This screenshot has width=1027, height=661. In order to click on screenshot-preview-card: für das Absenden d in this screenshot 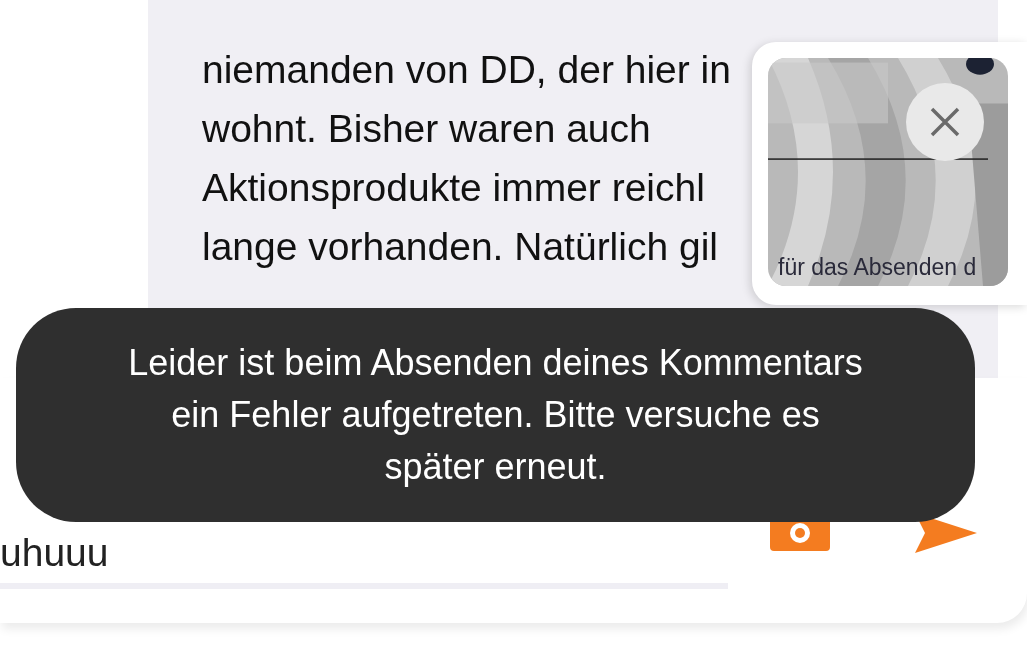, I will do `click(889, 173)`.